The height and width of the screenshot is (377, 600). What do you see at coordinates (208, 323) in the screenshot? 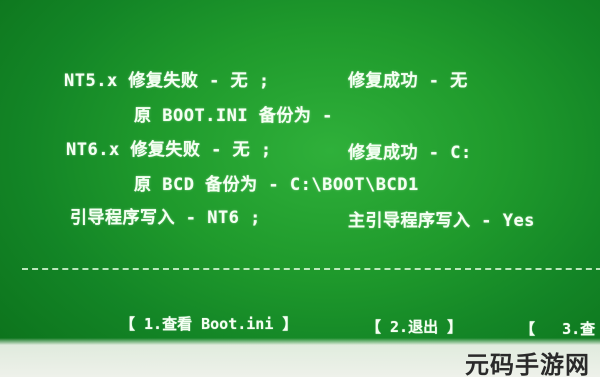
I see `view-boot-ini-button: 【 1.查看 Boot.ini 】` at bounding box center [208, 323].